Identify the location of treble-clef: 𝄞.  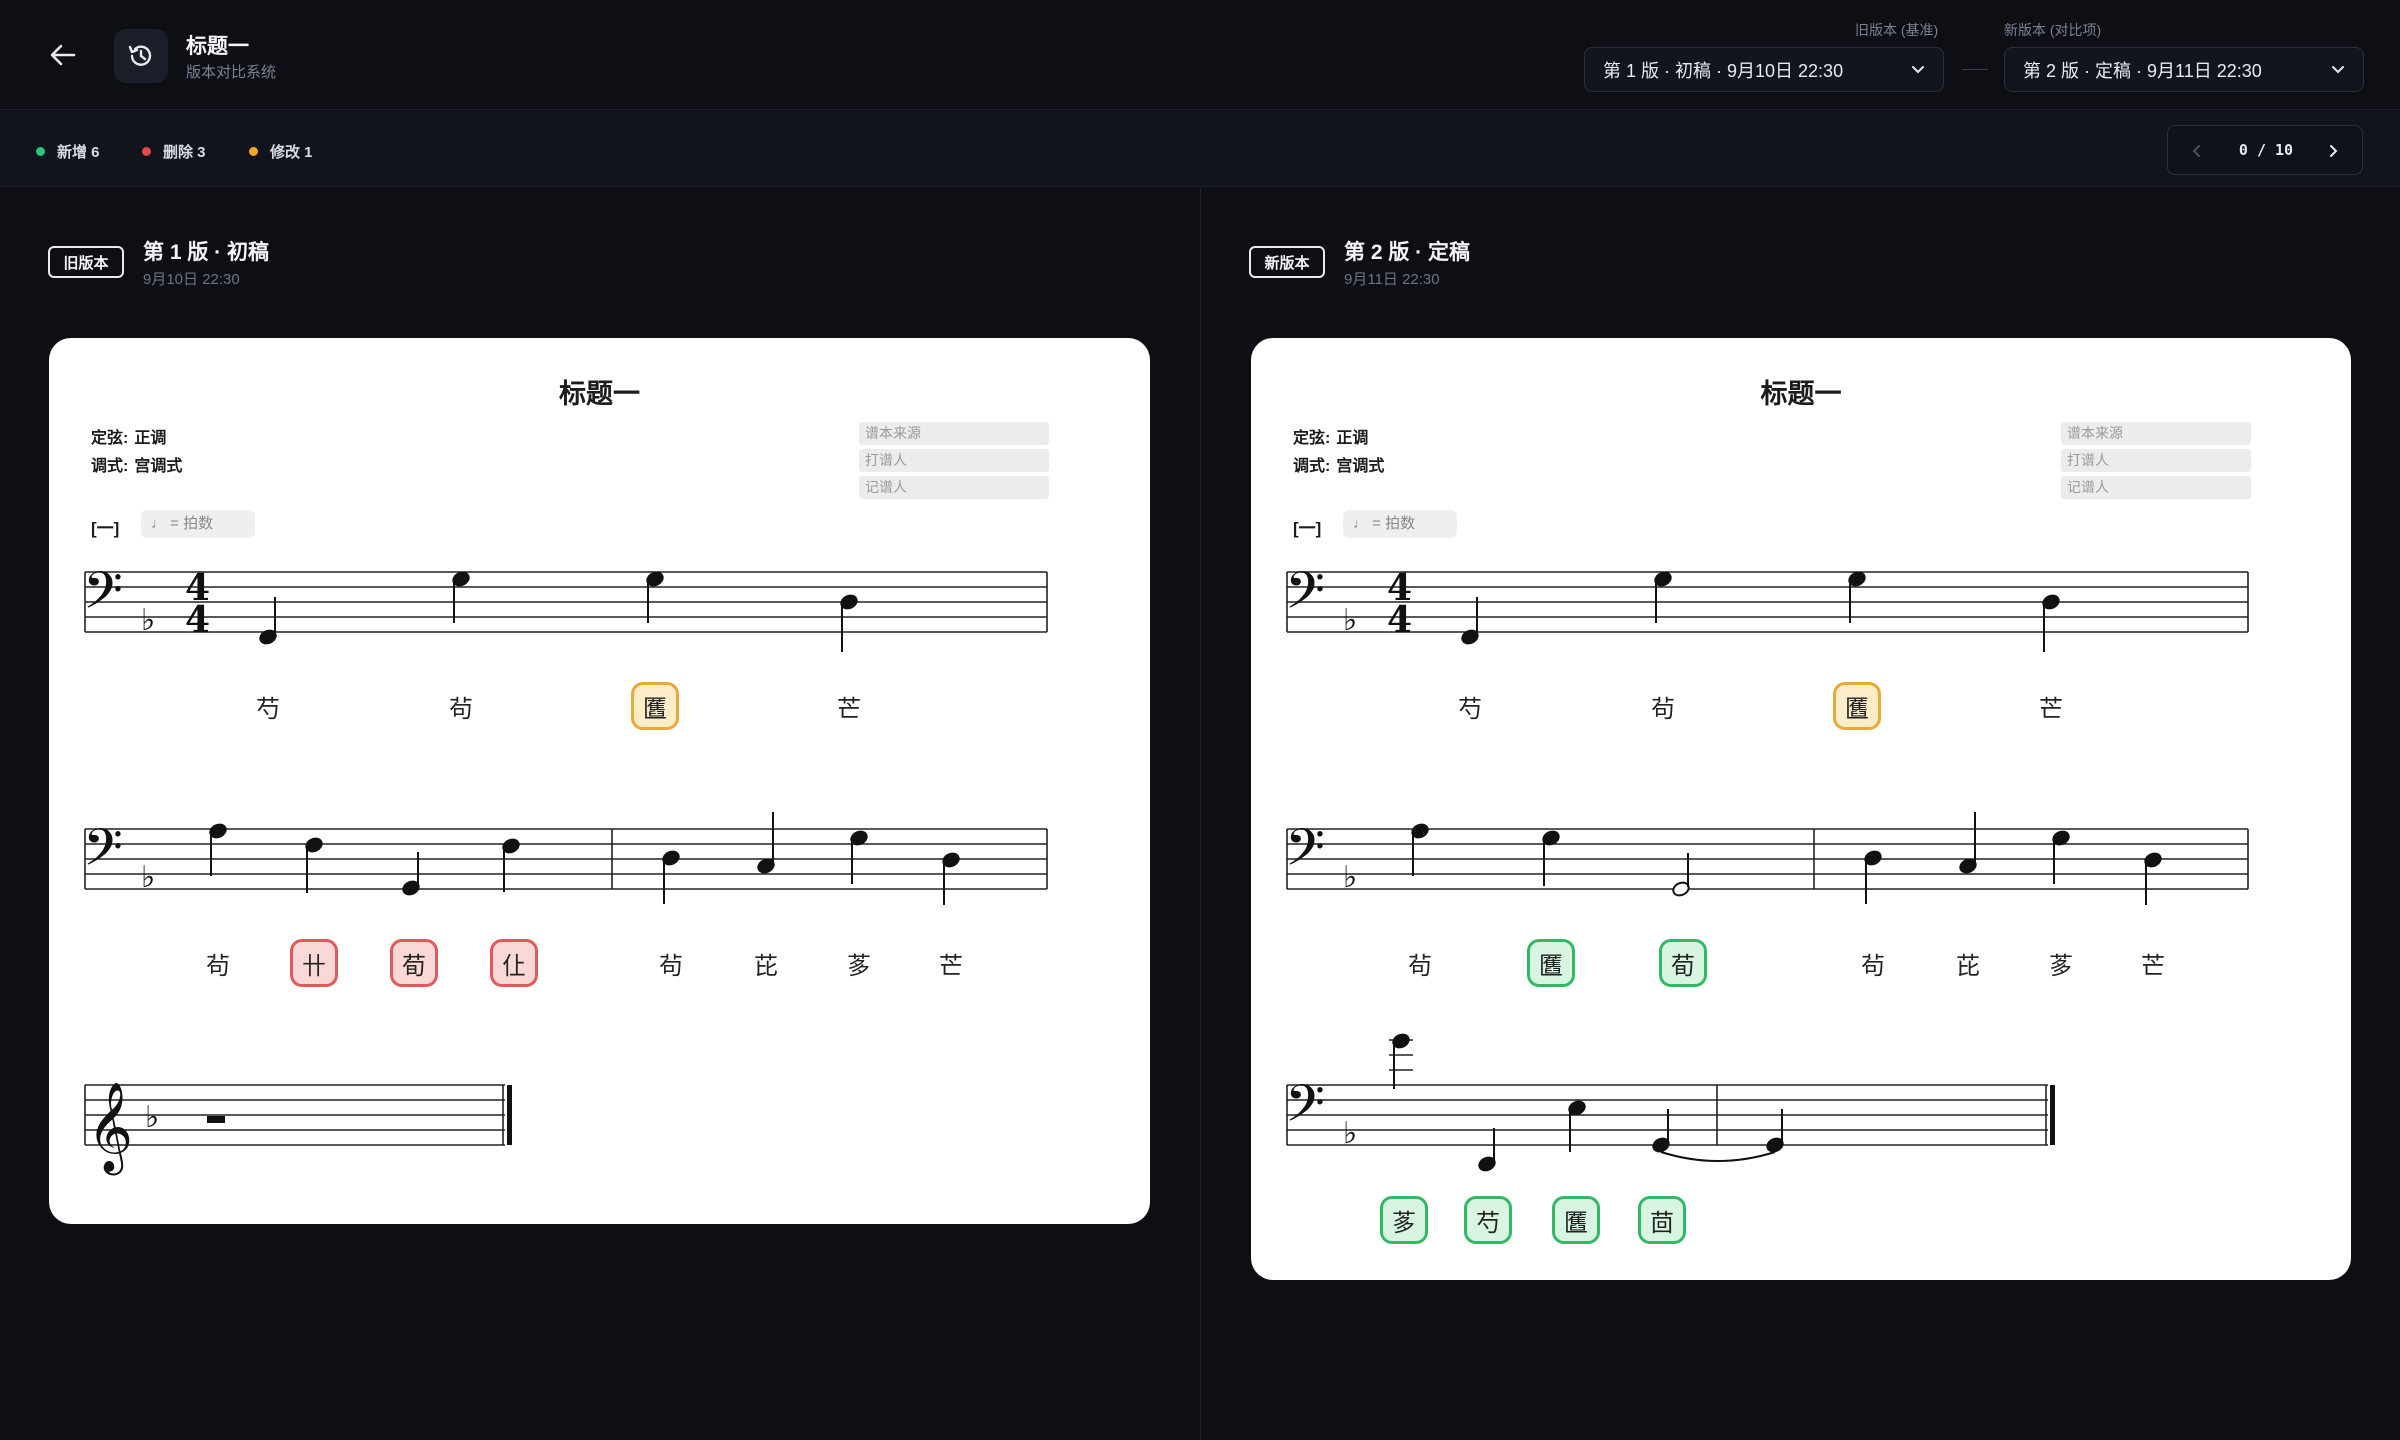
(110, 1129).